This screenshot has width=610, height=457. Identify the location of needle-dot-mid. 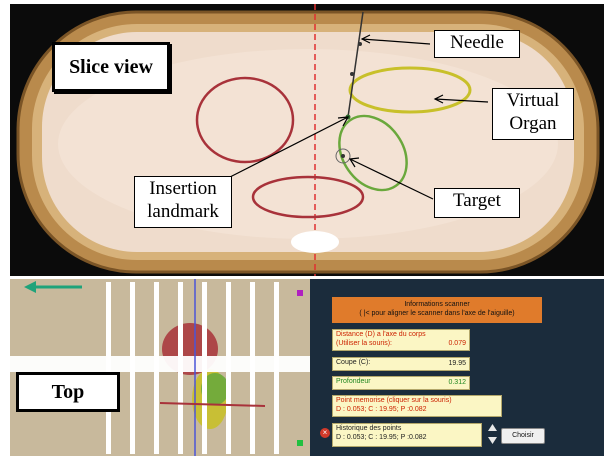
(352, 74).